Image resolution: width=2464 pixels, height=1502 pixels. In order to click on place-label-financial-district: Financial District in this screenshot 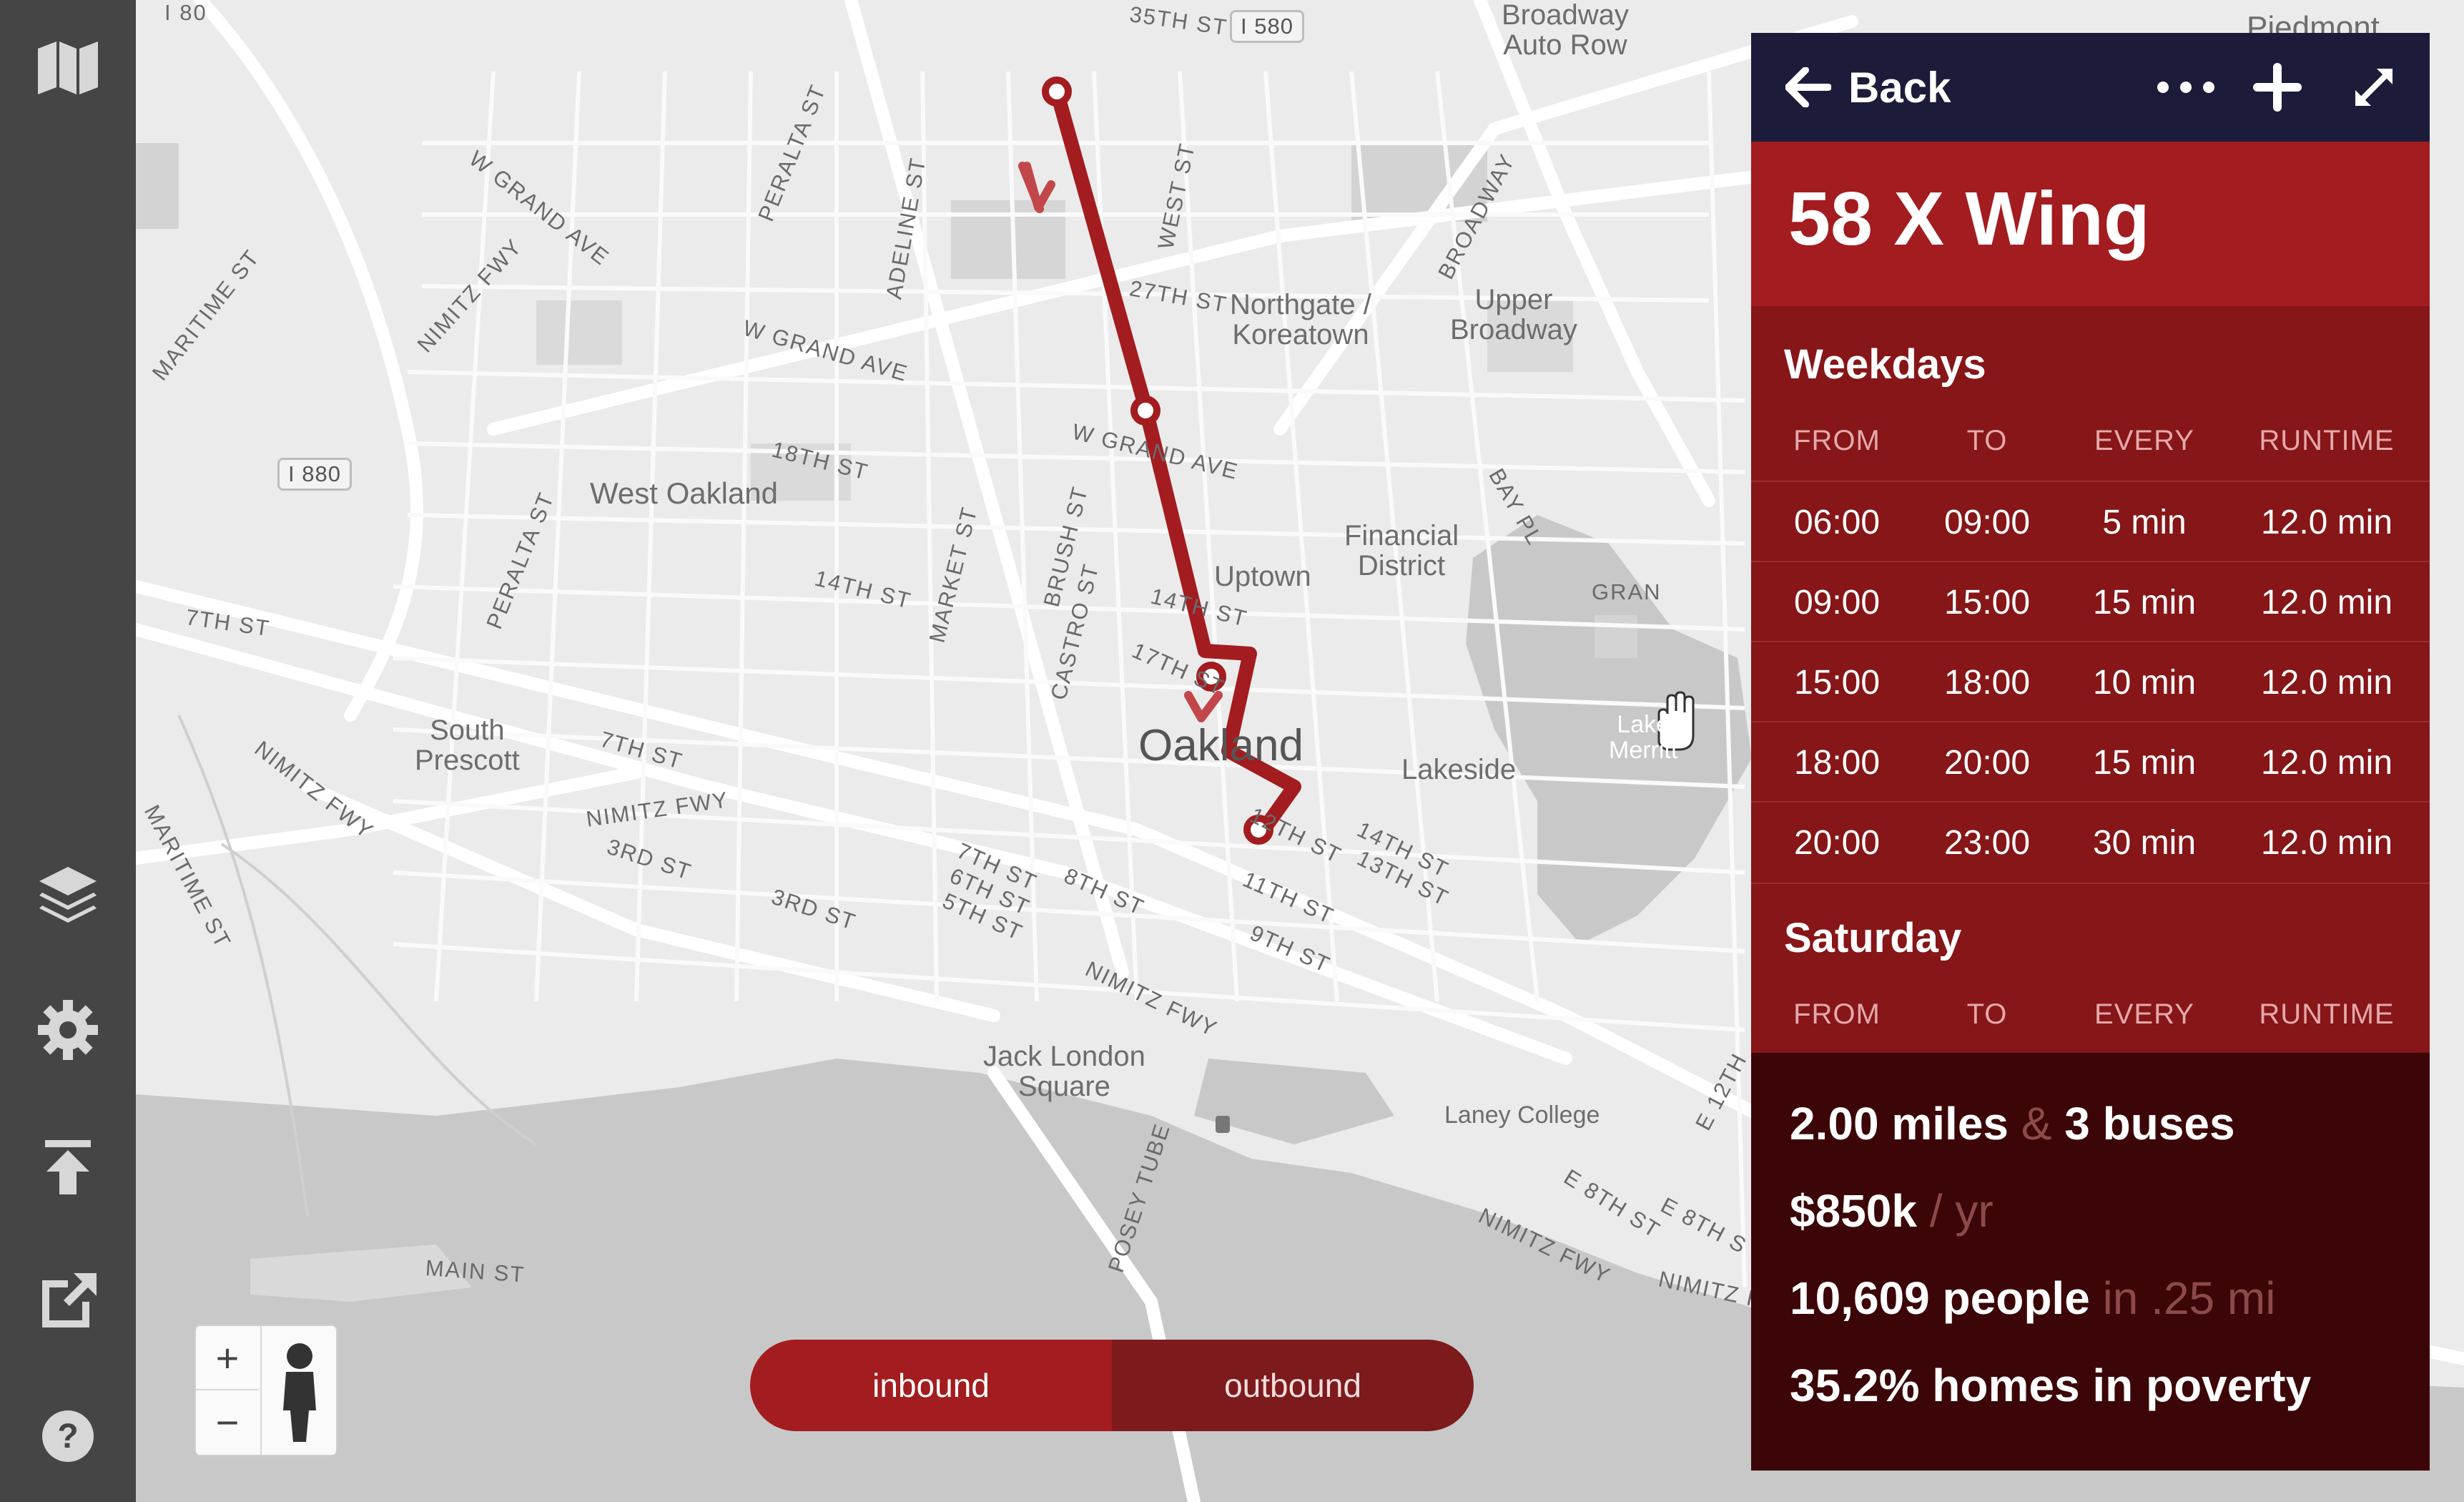, I will do `click(1401, 550)`.